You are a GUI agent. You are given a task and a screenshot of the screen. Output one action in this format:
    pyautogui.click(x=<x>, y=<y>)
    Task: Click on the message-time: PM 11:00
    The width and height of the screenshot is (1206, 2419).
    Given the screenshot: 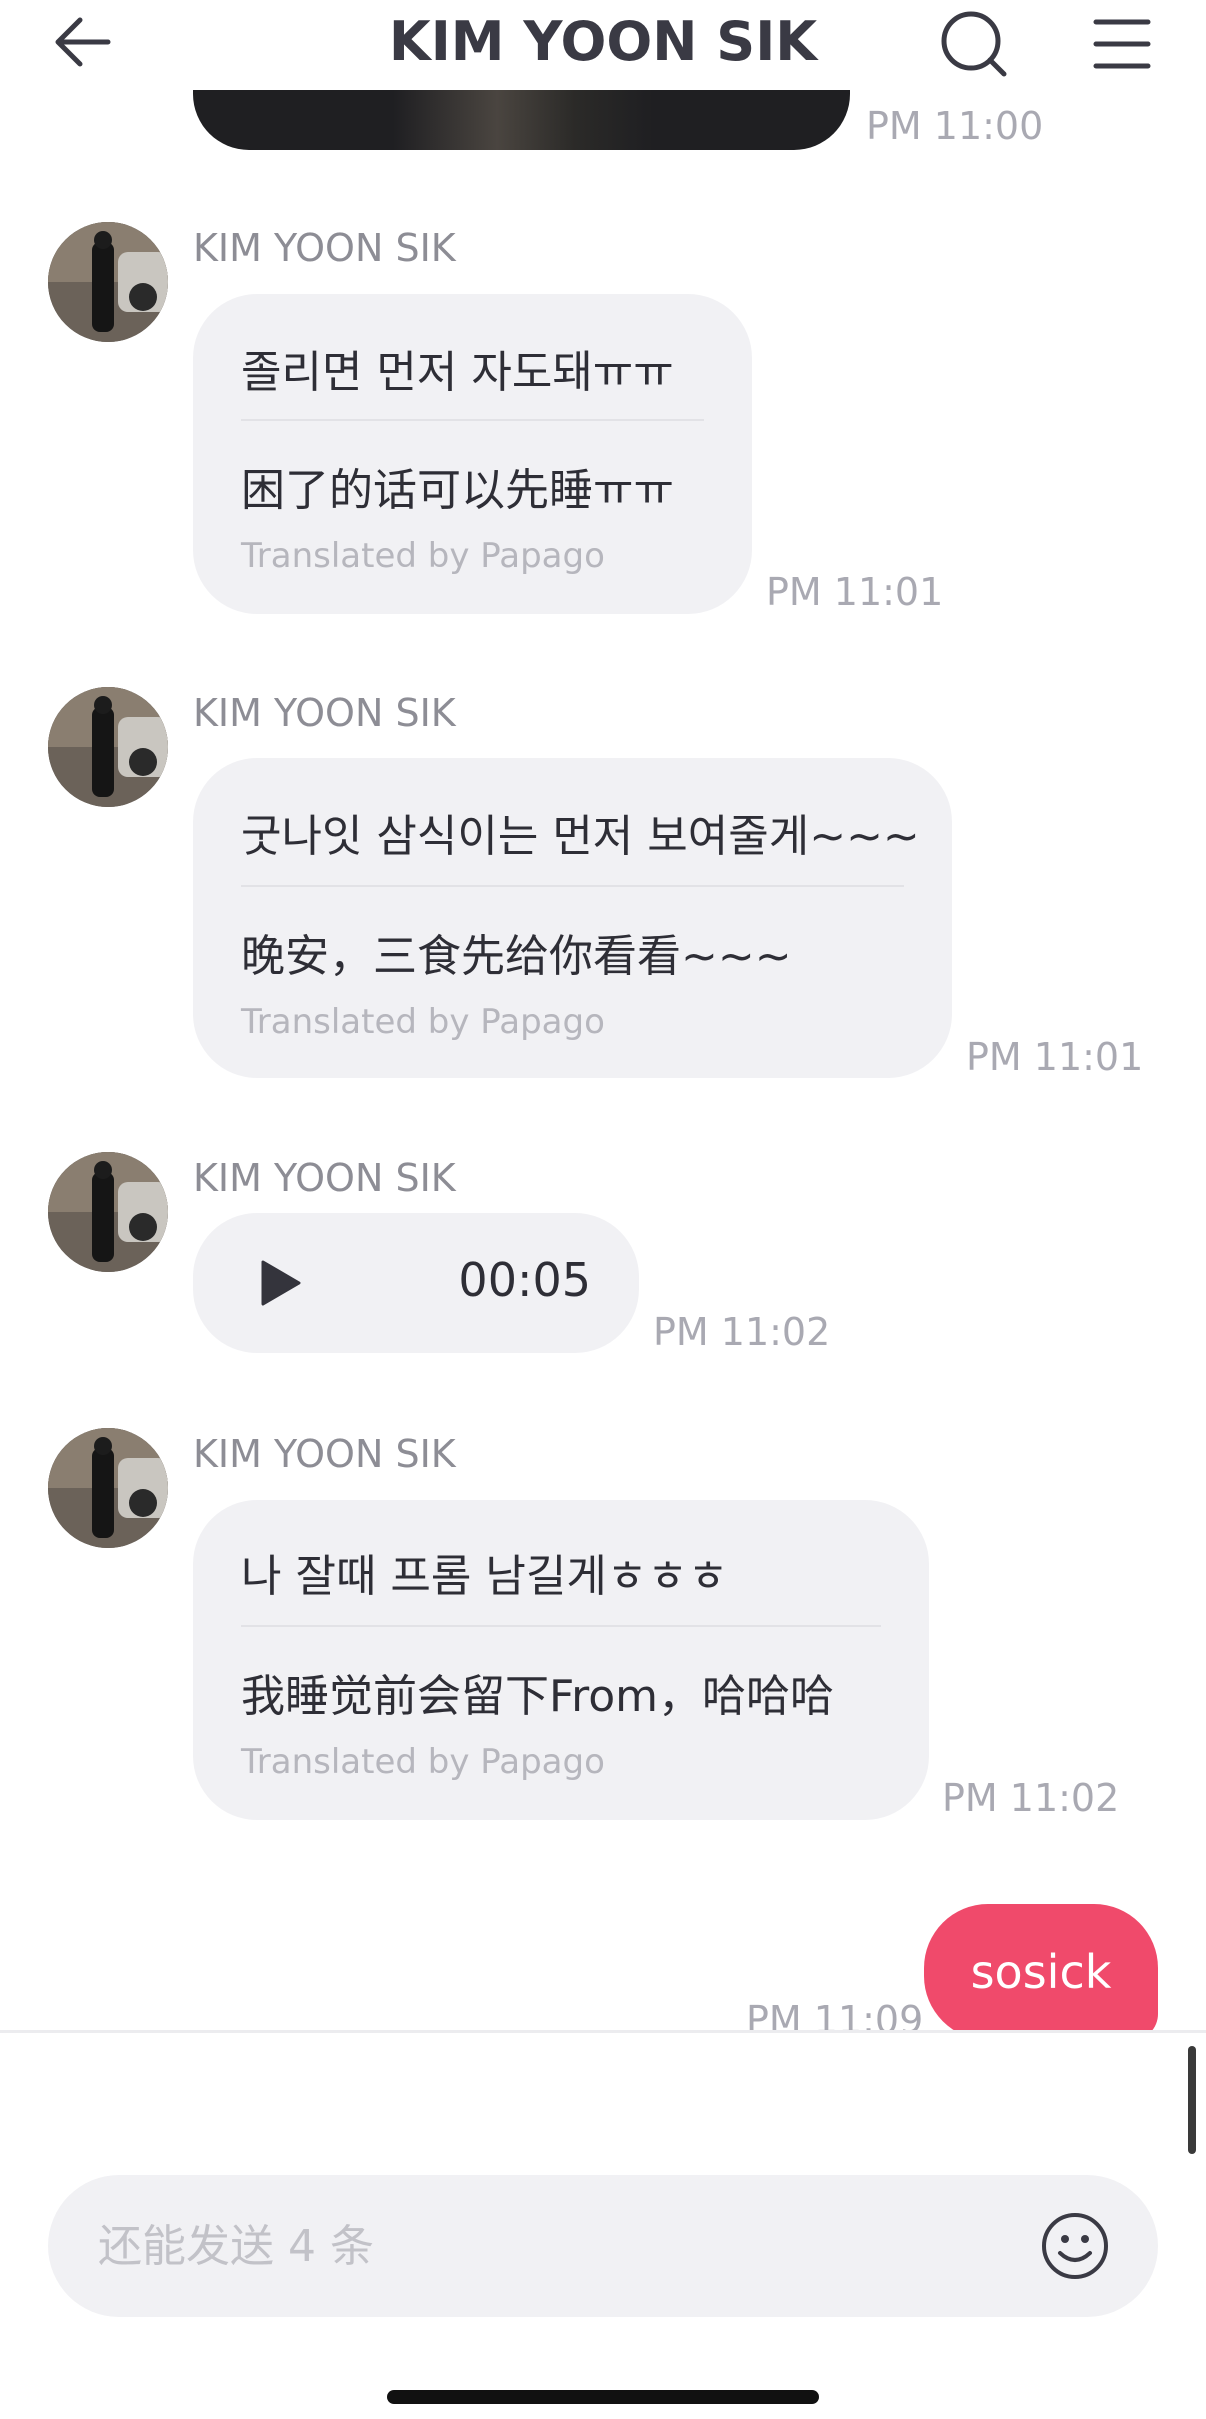 What is the action you would take?
    pyautogui.click(x=955, y=126)
    